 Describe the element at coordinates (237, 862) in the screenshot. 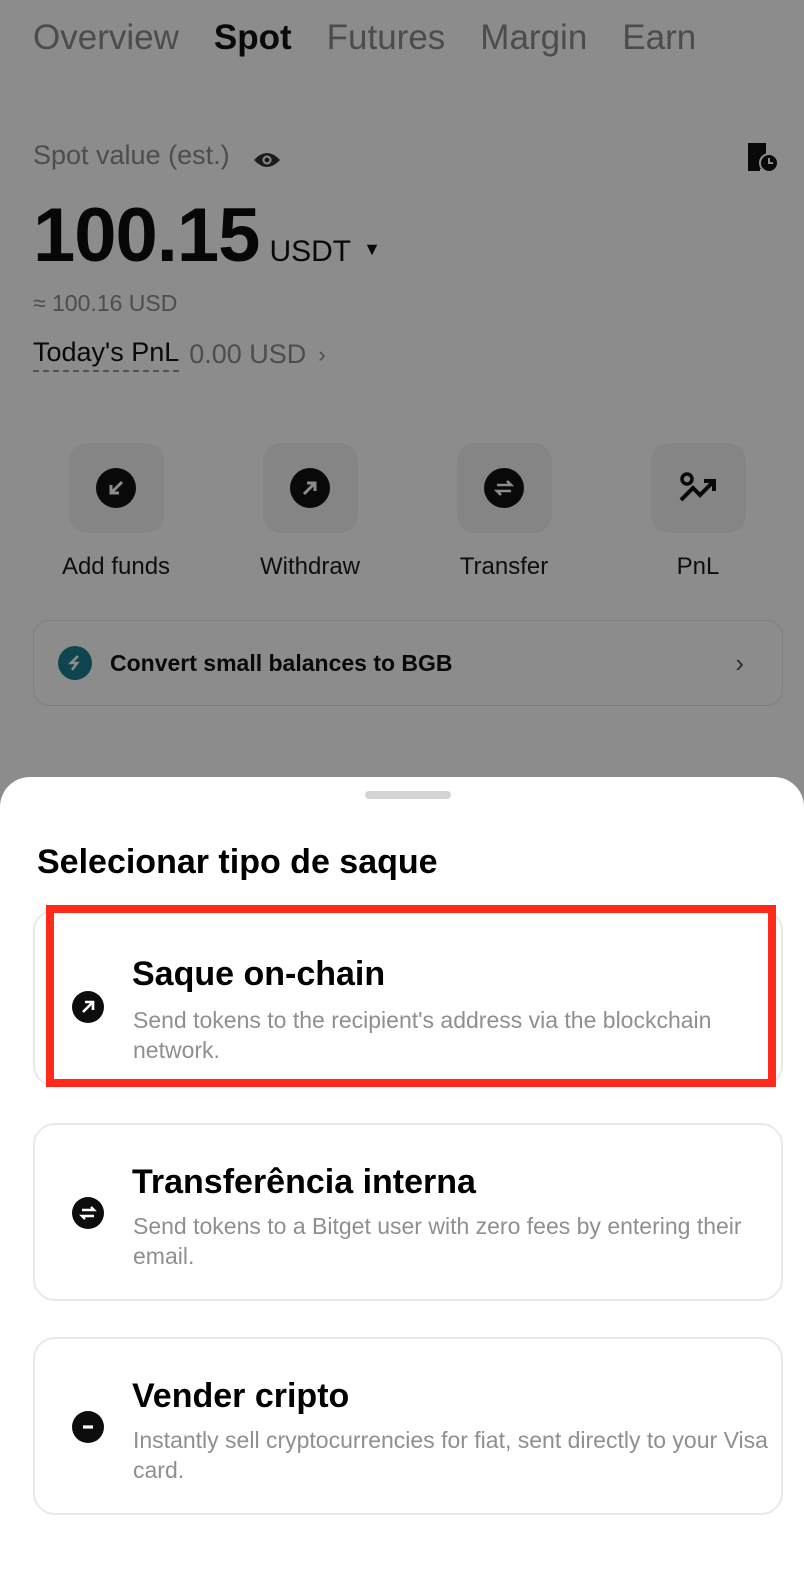

I see `sheet-title: Selecionar tipo de saque` at that location.